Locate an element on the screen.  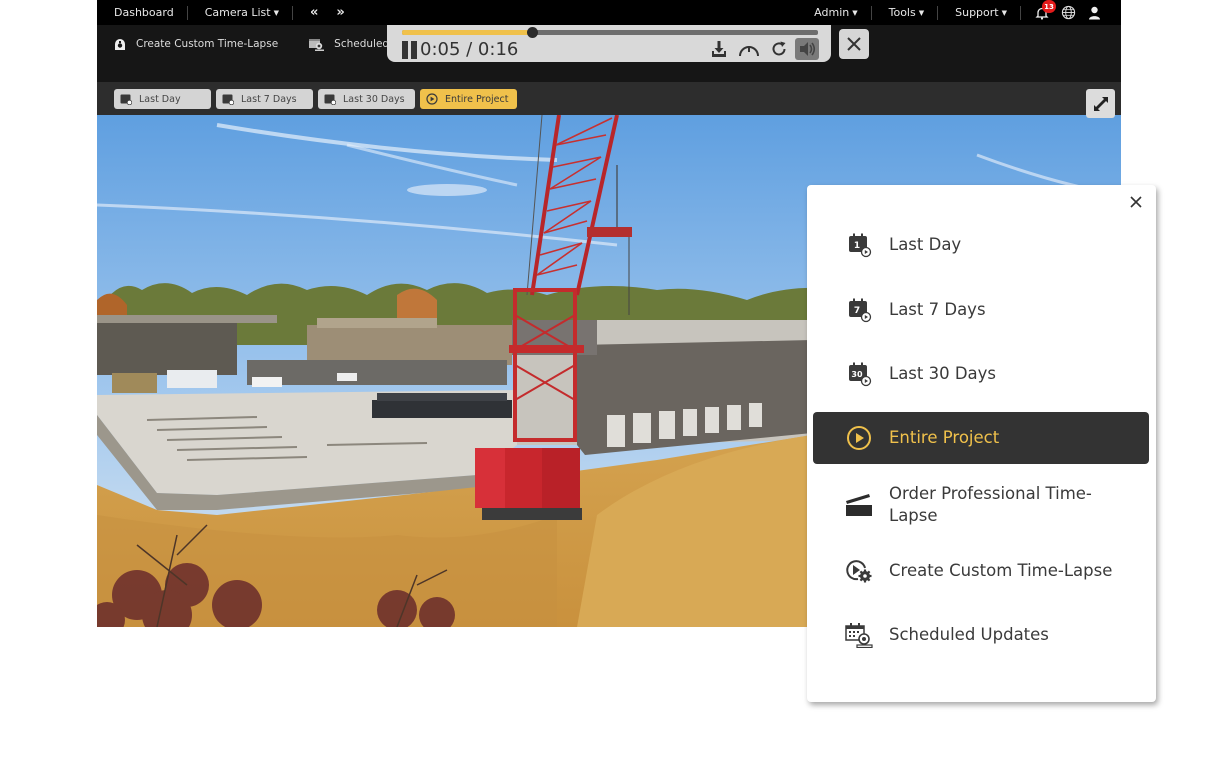
svg-text: 7 is located at coordinates (857, 311).